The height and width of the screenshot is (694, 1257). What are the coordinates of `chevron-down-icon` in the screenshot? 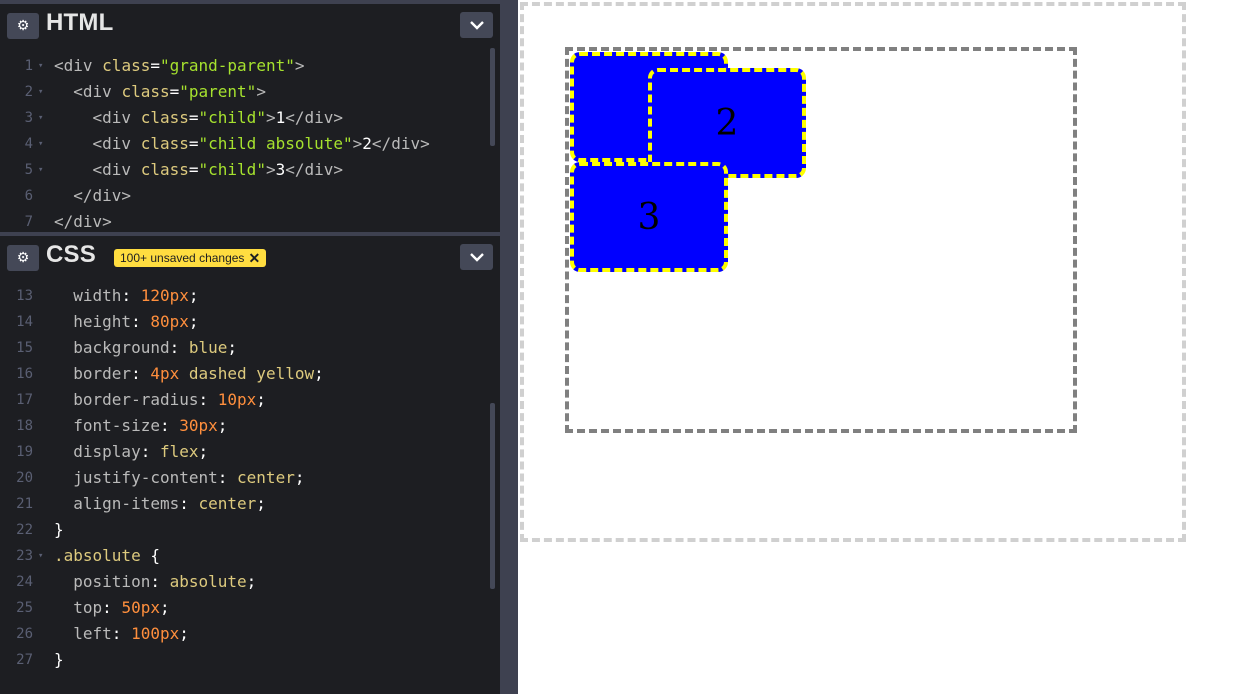 It's located at (476, 25).